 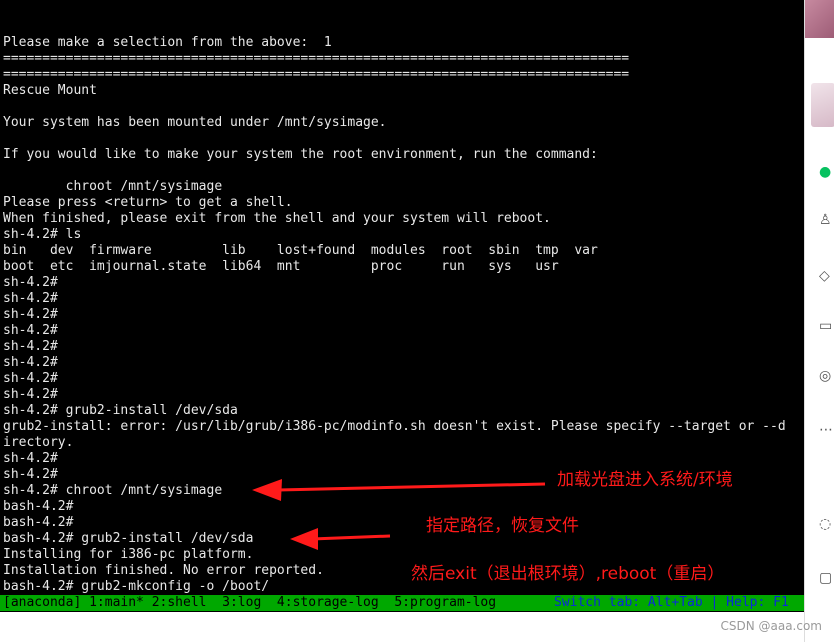 I want to click on bottom-strip, so click(x=402, y=627).